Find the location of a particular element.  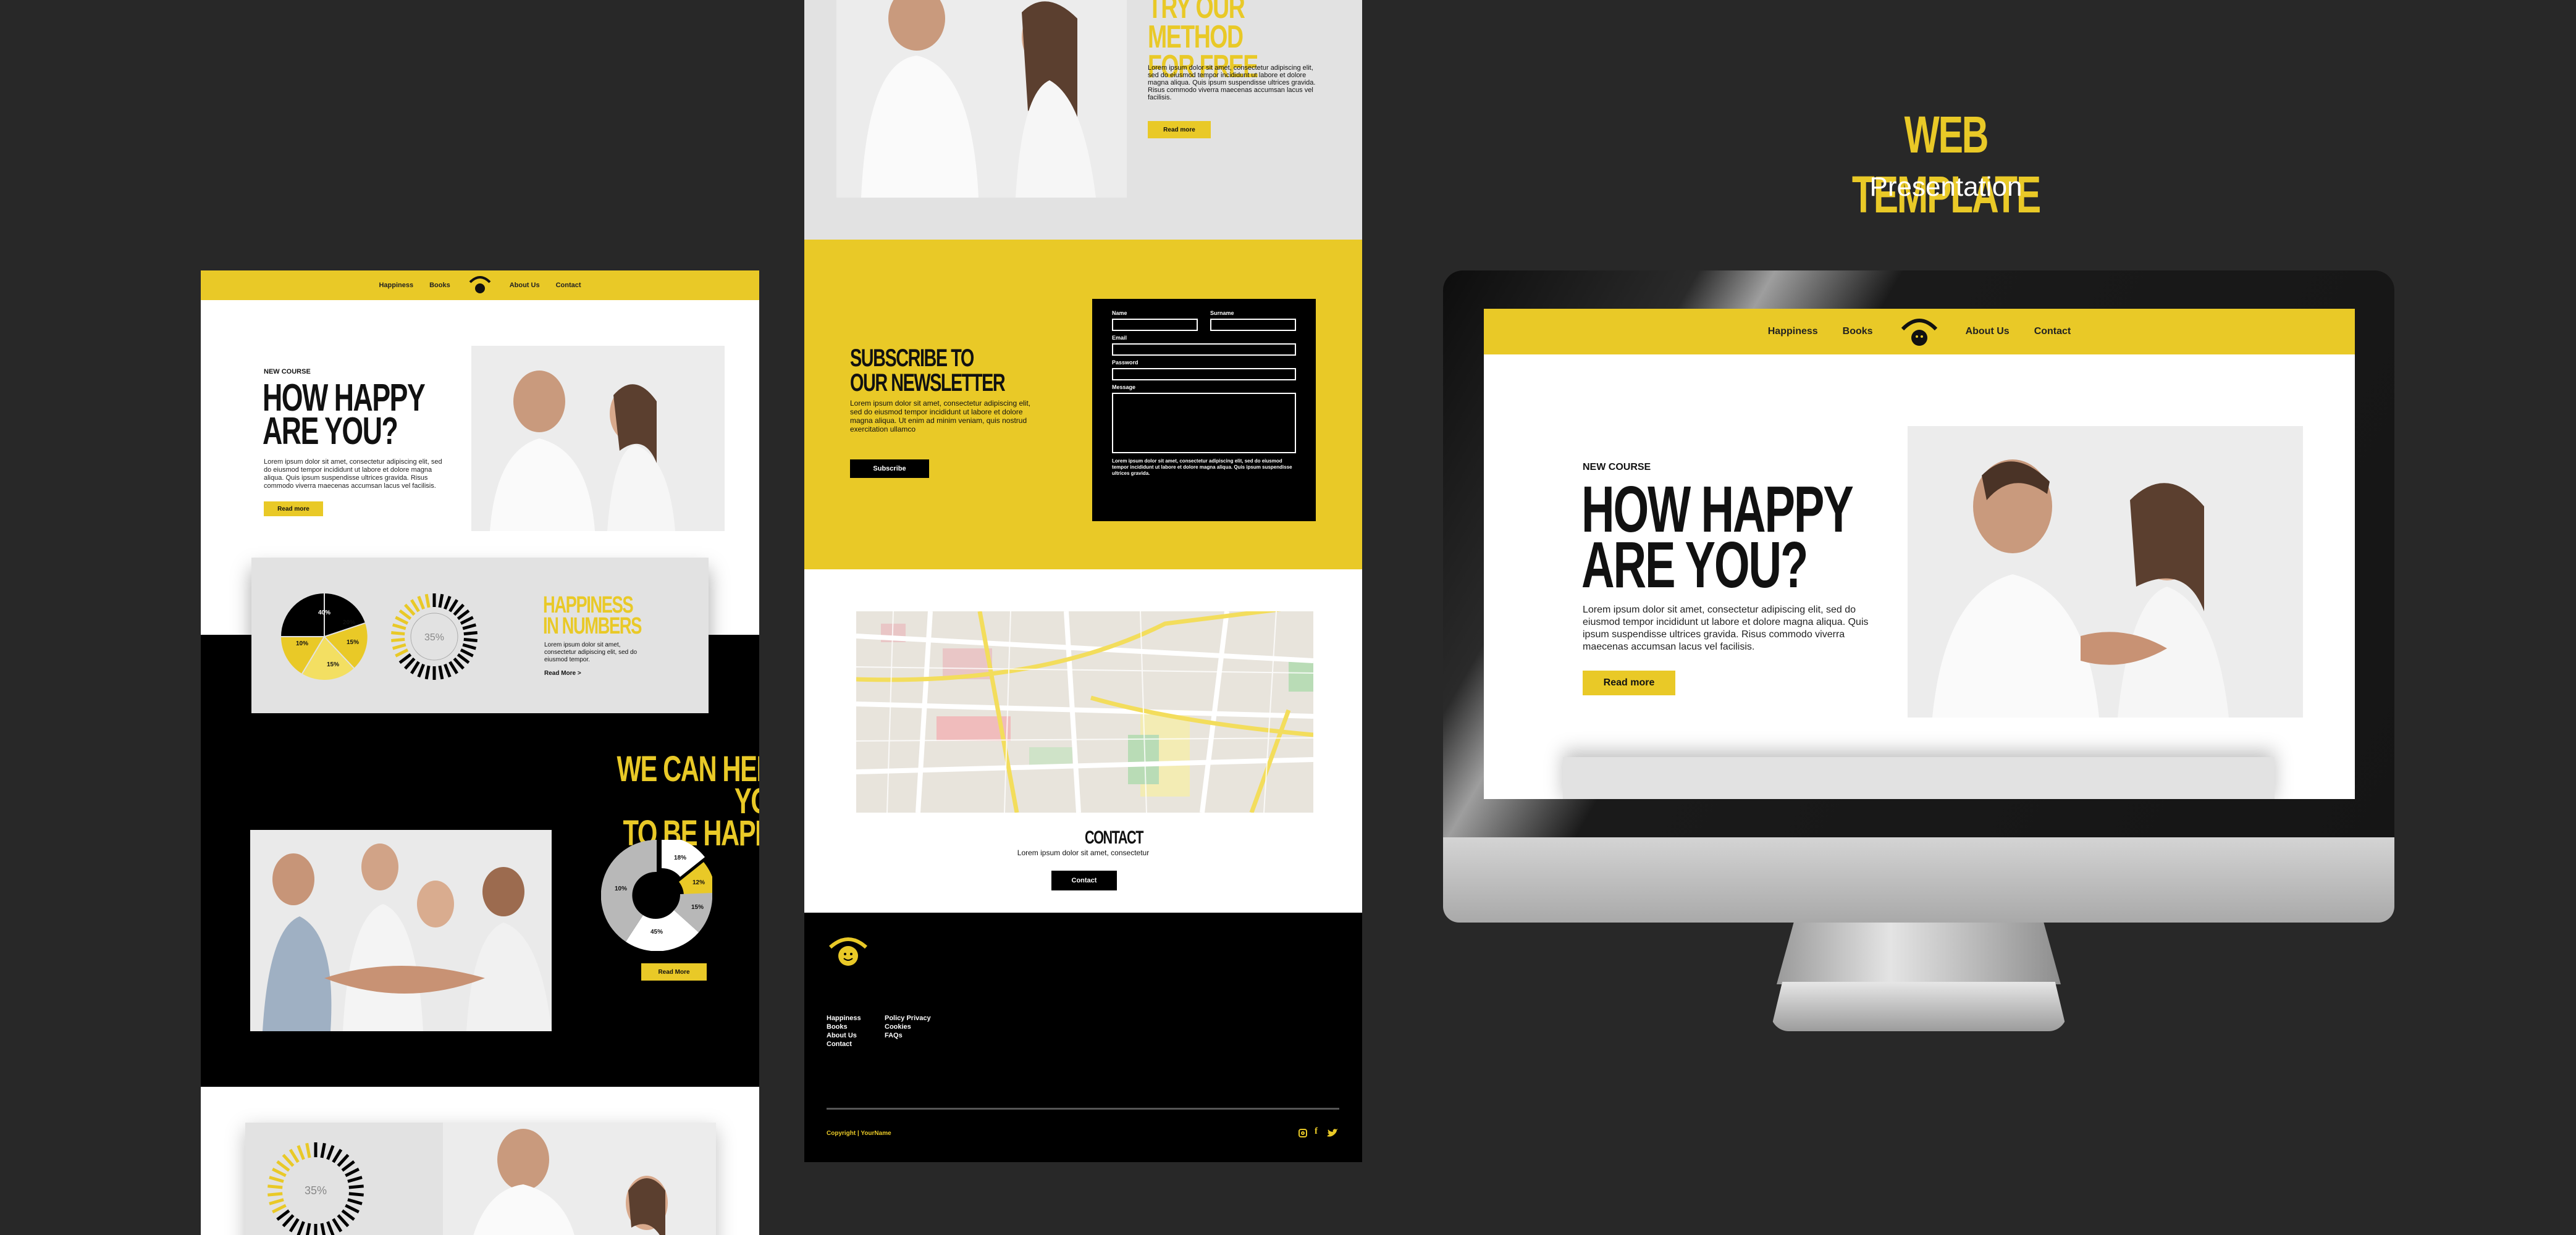

password-label: Password is located at coordinates (1125, 363).